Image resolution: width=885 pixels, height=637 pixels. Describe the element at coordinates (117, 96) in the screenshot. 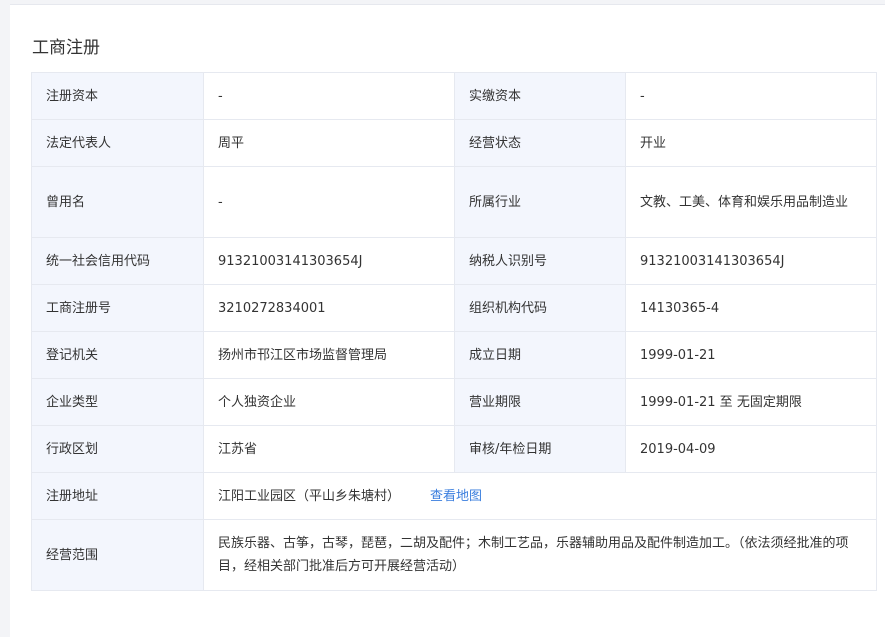

I see `field-label: 注册资本` at that location.